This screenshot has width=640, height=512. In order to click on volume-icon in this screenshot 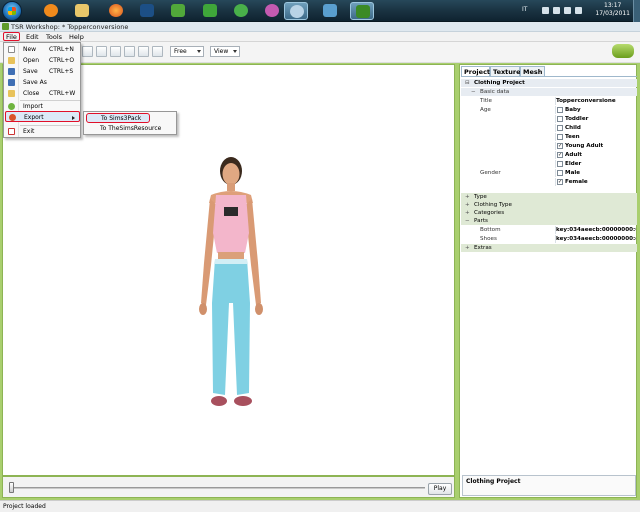, I will do `click(578, 10)`.